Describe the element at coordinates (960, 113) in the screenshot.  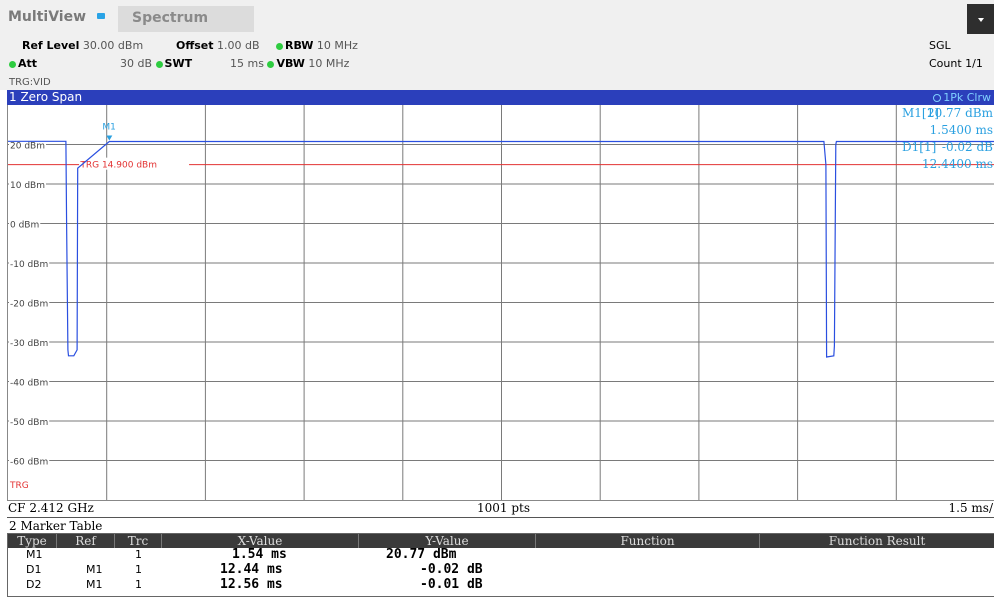
I see `marker-info-value: 20.77 dBm` at that location.